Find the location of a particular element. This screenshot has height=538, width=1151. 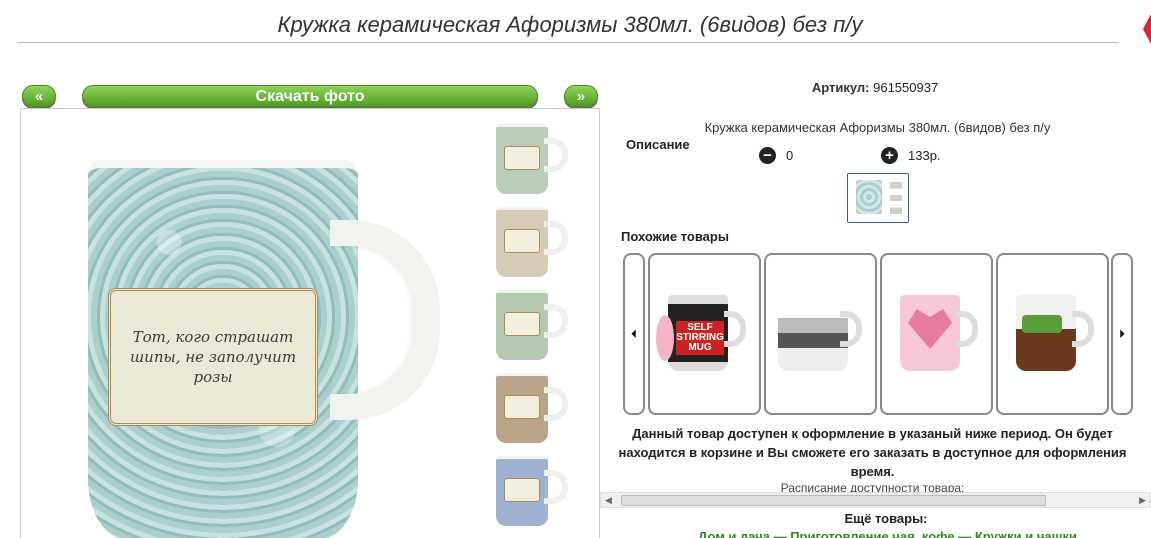

selected-variant-thumb is located at coordinates (878, 198).